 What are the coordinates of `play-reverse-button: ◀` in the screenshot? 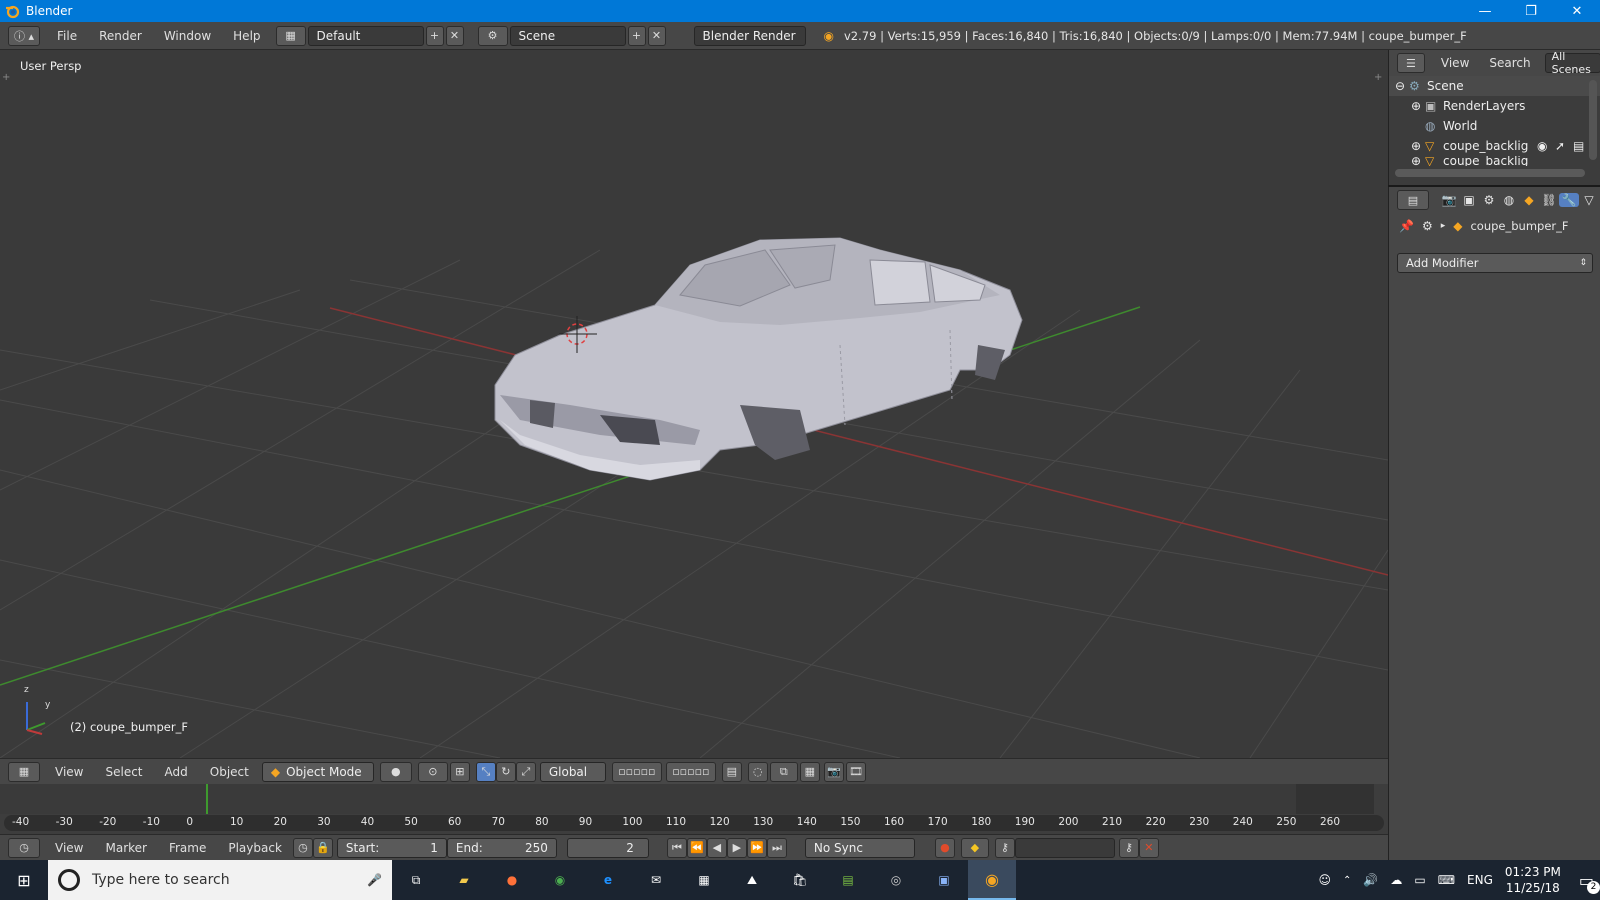 It's located at (716, 847).